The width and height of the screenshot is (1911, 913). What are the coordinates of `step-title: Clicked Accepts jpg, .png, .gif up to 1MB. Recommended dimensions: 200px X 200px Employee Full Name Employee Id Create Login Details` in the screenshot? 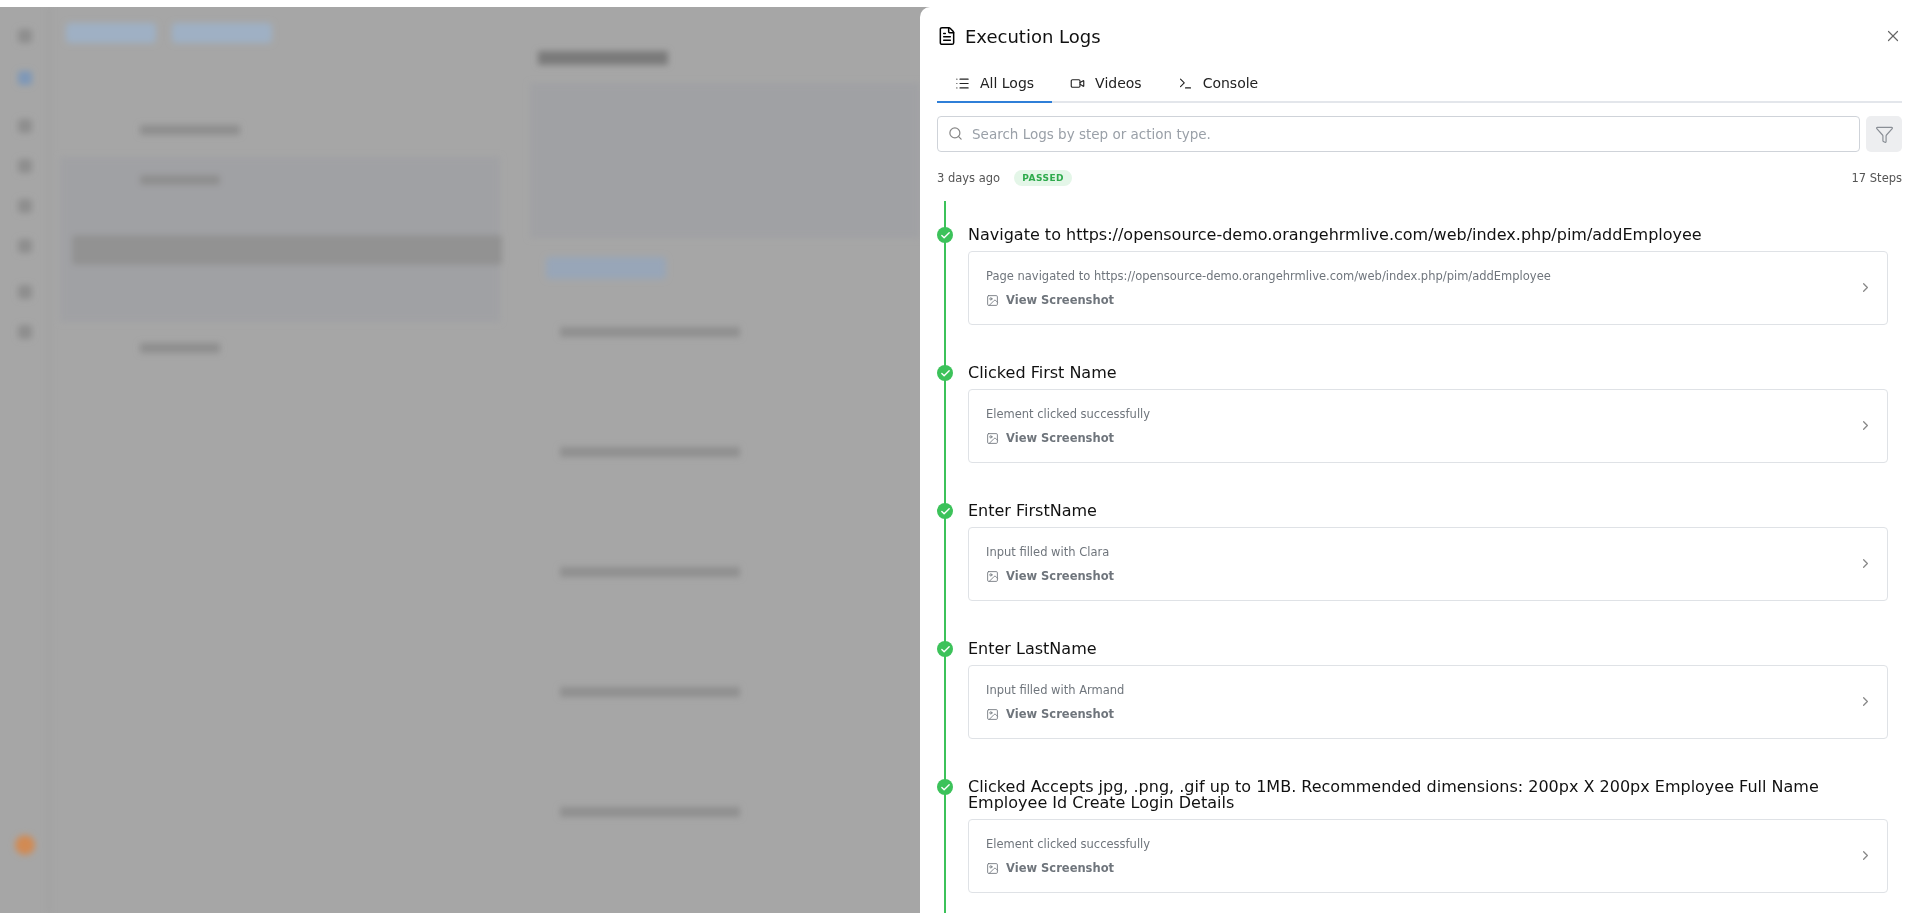 It's located at (1394, 794).